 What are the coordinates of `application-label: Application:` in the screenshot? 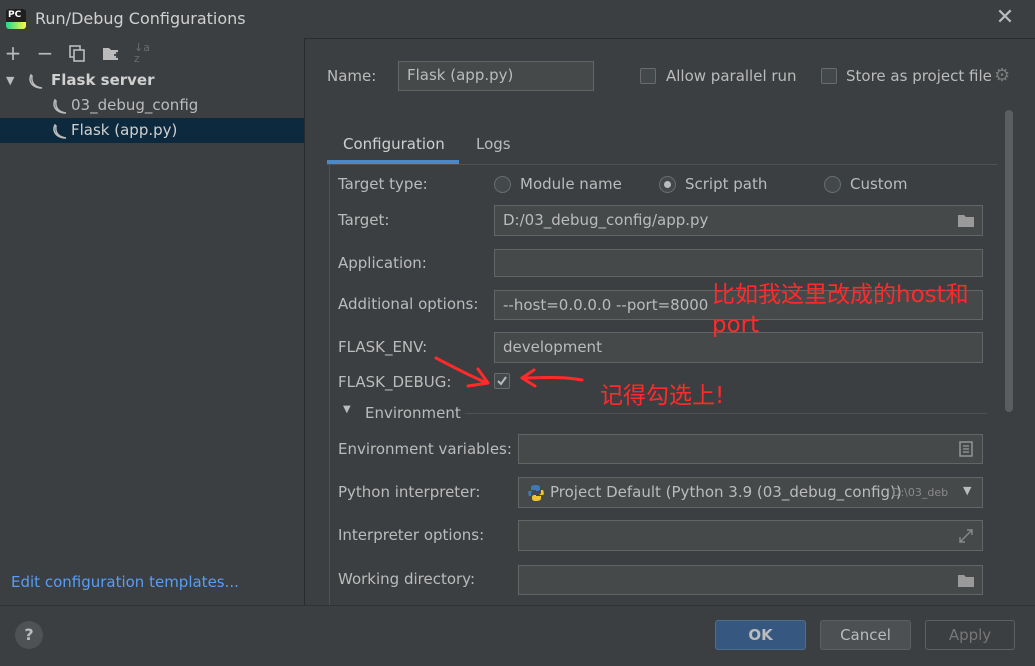 It's located at (382, 263).